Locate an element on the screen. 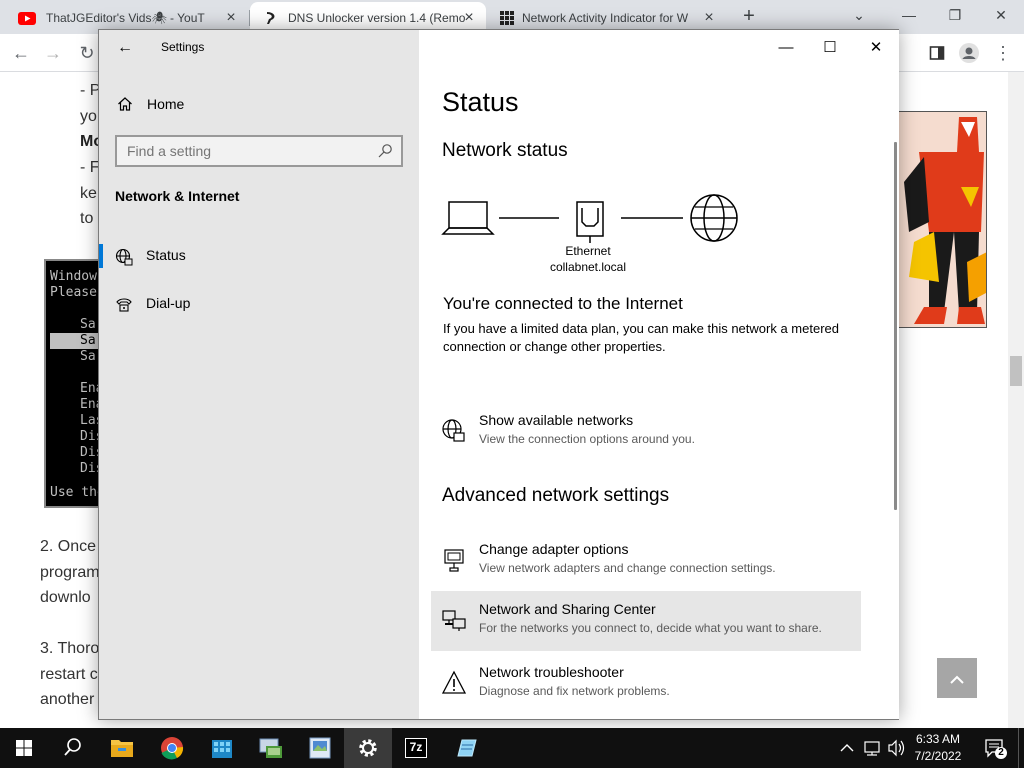 The image size is (1024, 768). maximize-icon: ☐ is located at coordinates (830, 48).